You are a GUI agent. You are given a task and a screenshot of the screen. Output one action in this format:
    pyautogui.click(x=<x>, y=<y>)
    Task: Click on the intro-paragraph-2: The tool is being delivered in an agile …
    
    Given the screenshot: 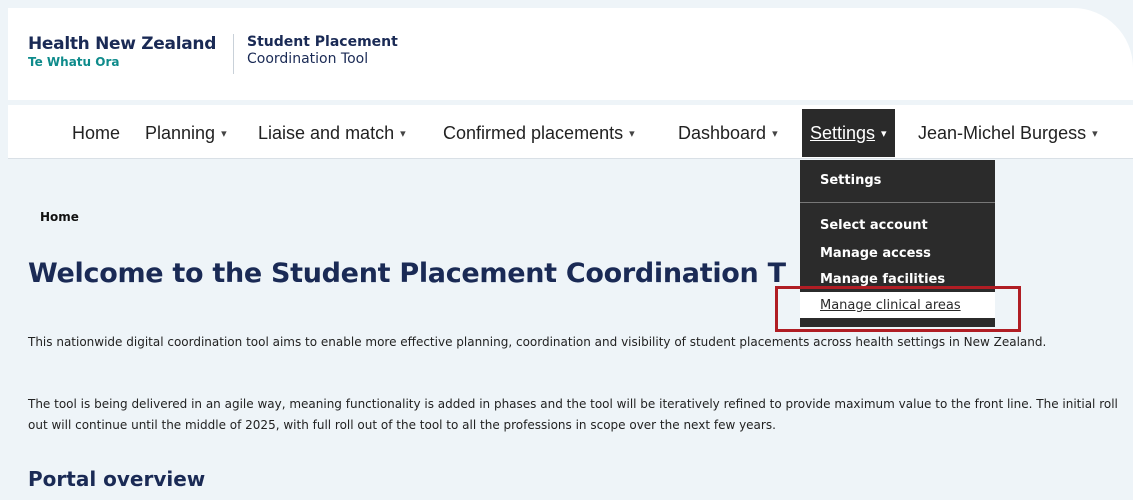 What is the action you would take?
    pyautogui.click(x=573, y=414)
    